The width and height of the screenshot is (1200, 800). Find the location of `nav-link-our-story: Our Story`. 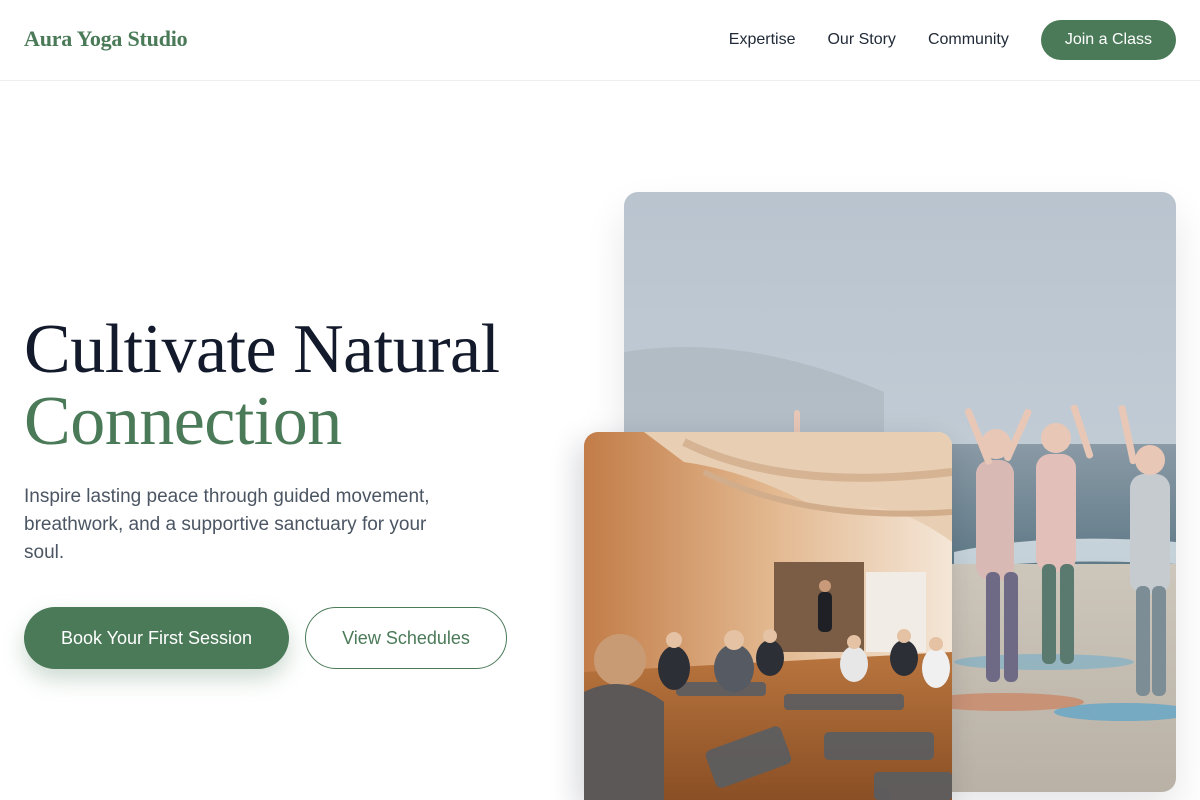

nav-link-our-story: Our Story is located at coordinates (861, 40).